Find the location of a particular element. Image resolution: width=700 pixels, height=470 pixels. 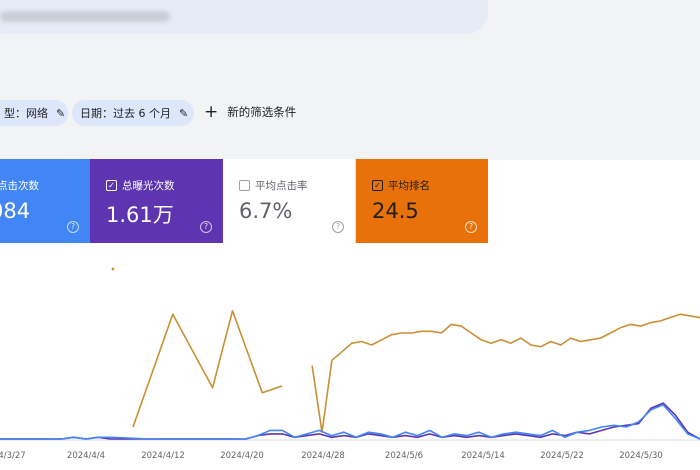

metric-label-clicks: 点击次数 is located at coordinates (19, 185).